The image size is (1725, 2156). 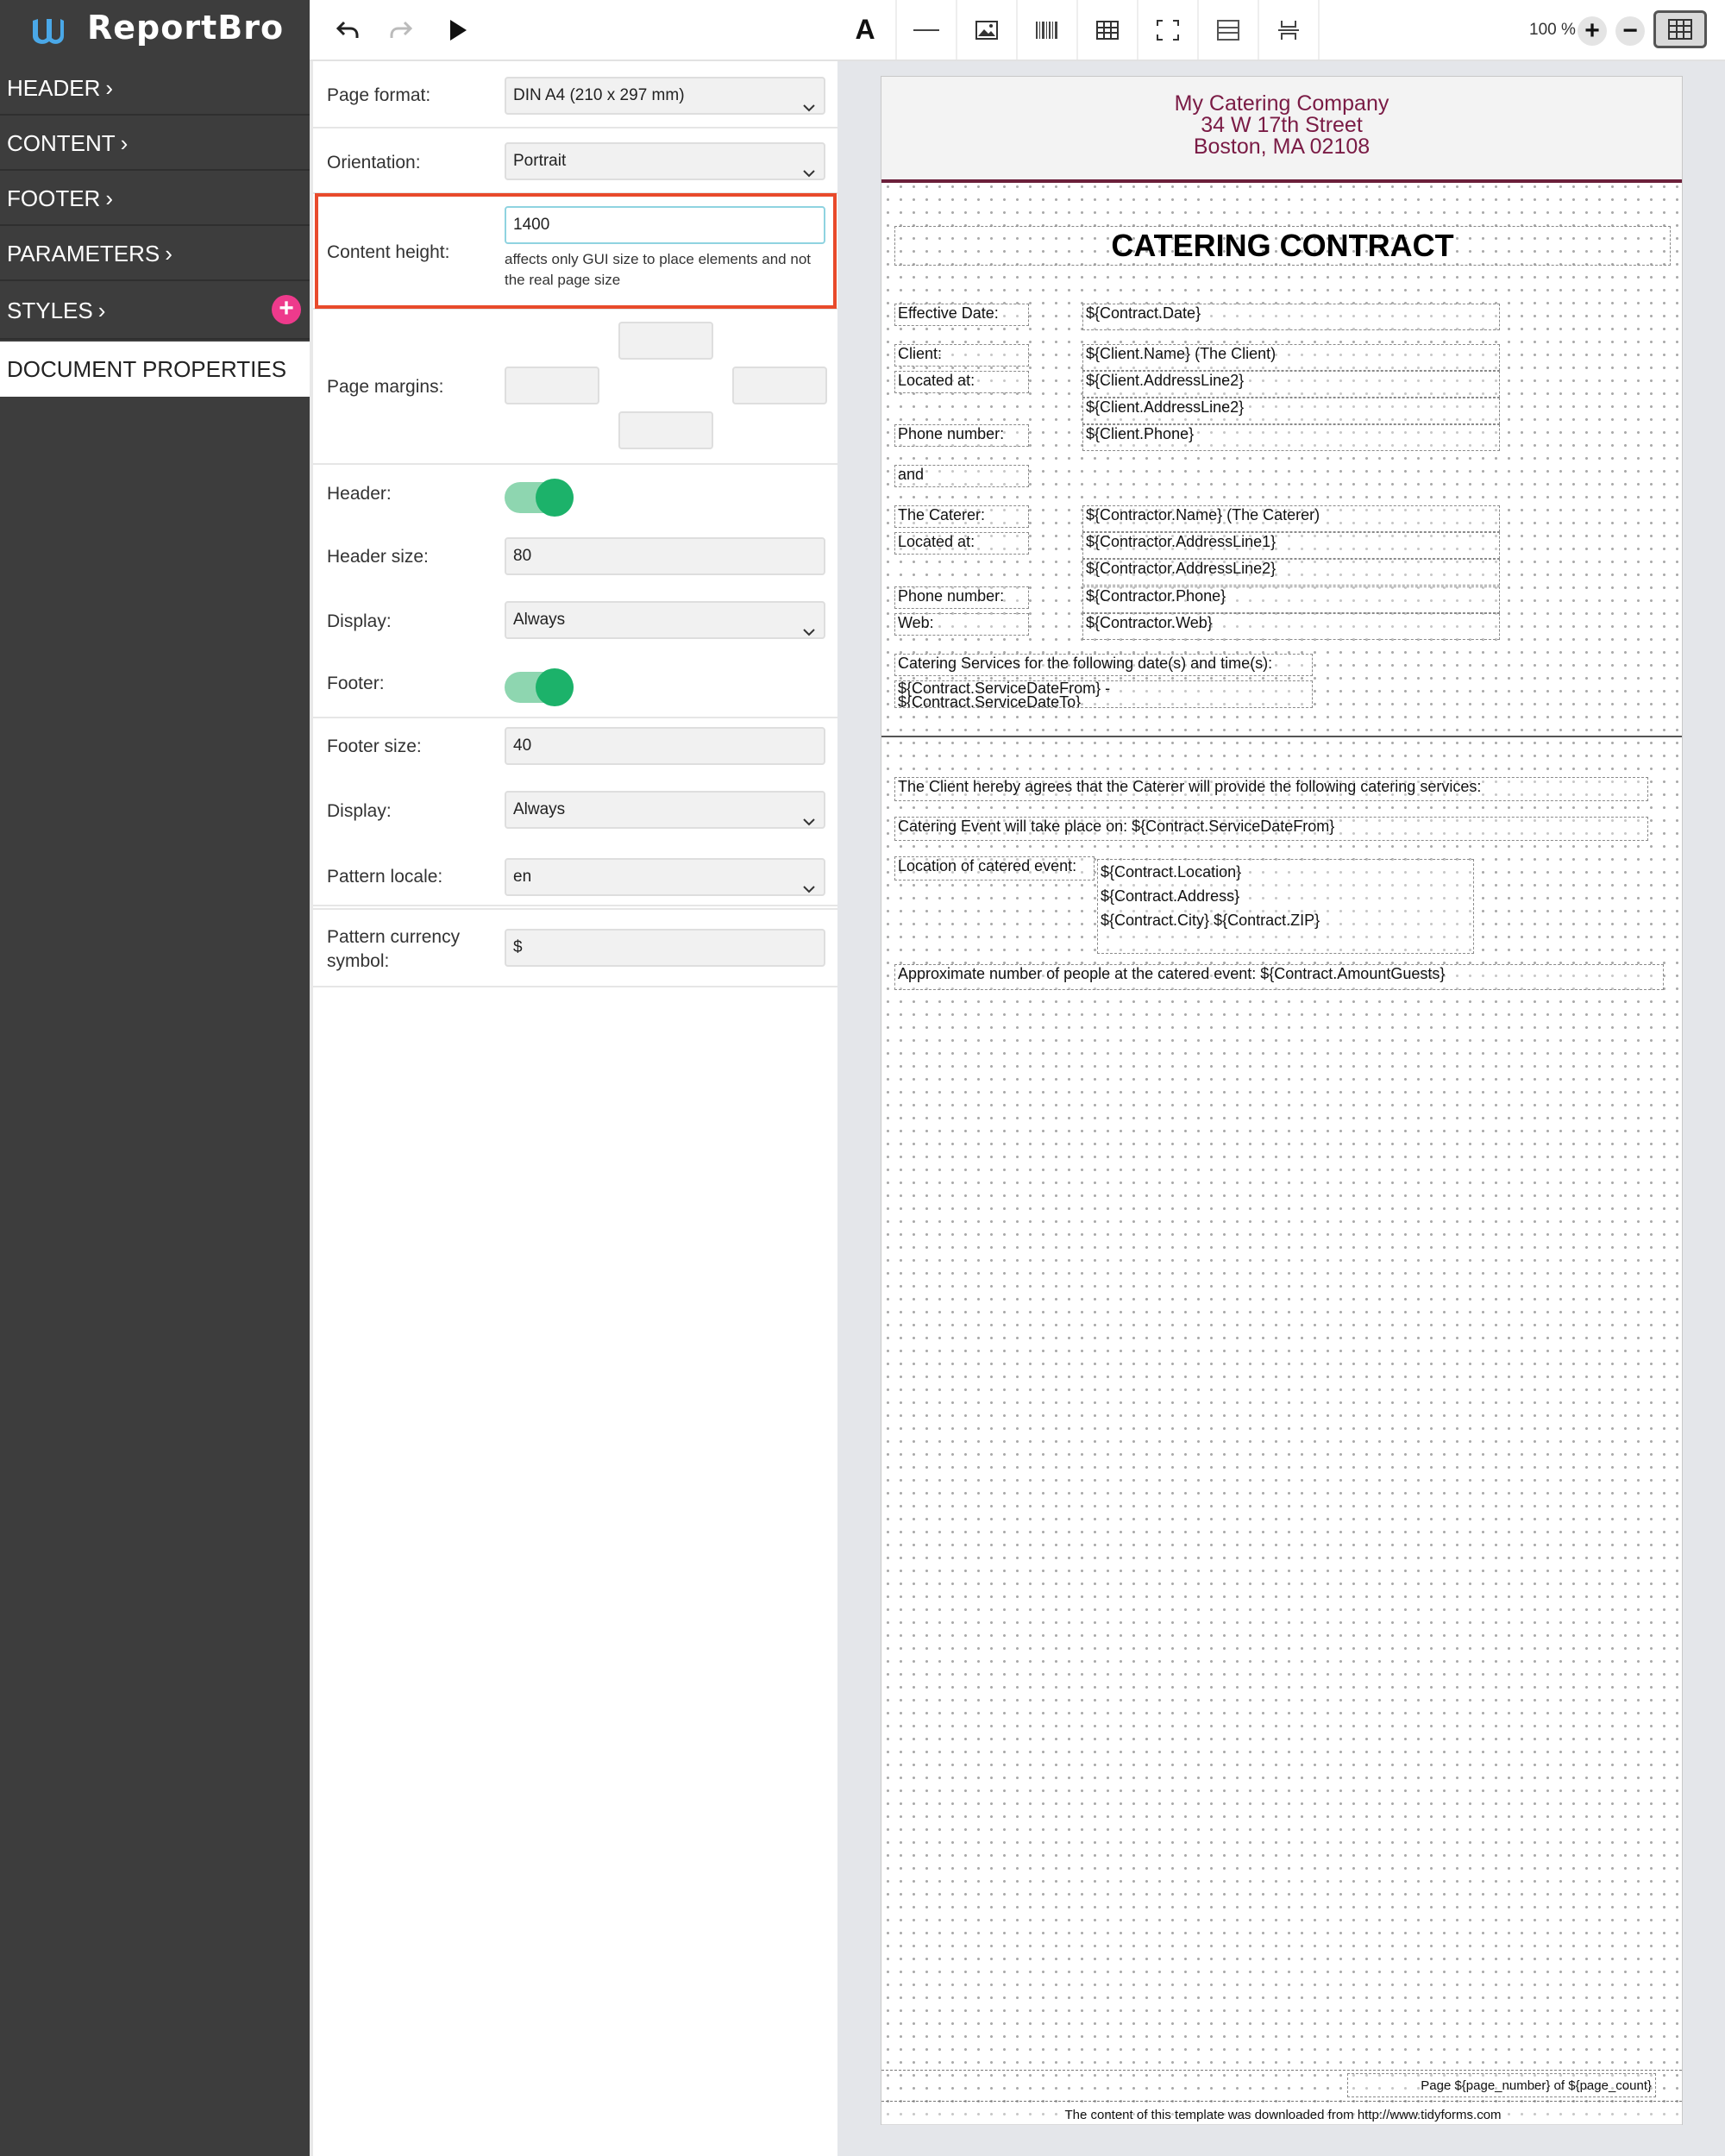 What do you see at coordinates (1168, 30) in the screenshot?
I see `frame-icon` at bounding box center [1168, 30].